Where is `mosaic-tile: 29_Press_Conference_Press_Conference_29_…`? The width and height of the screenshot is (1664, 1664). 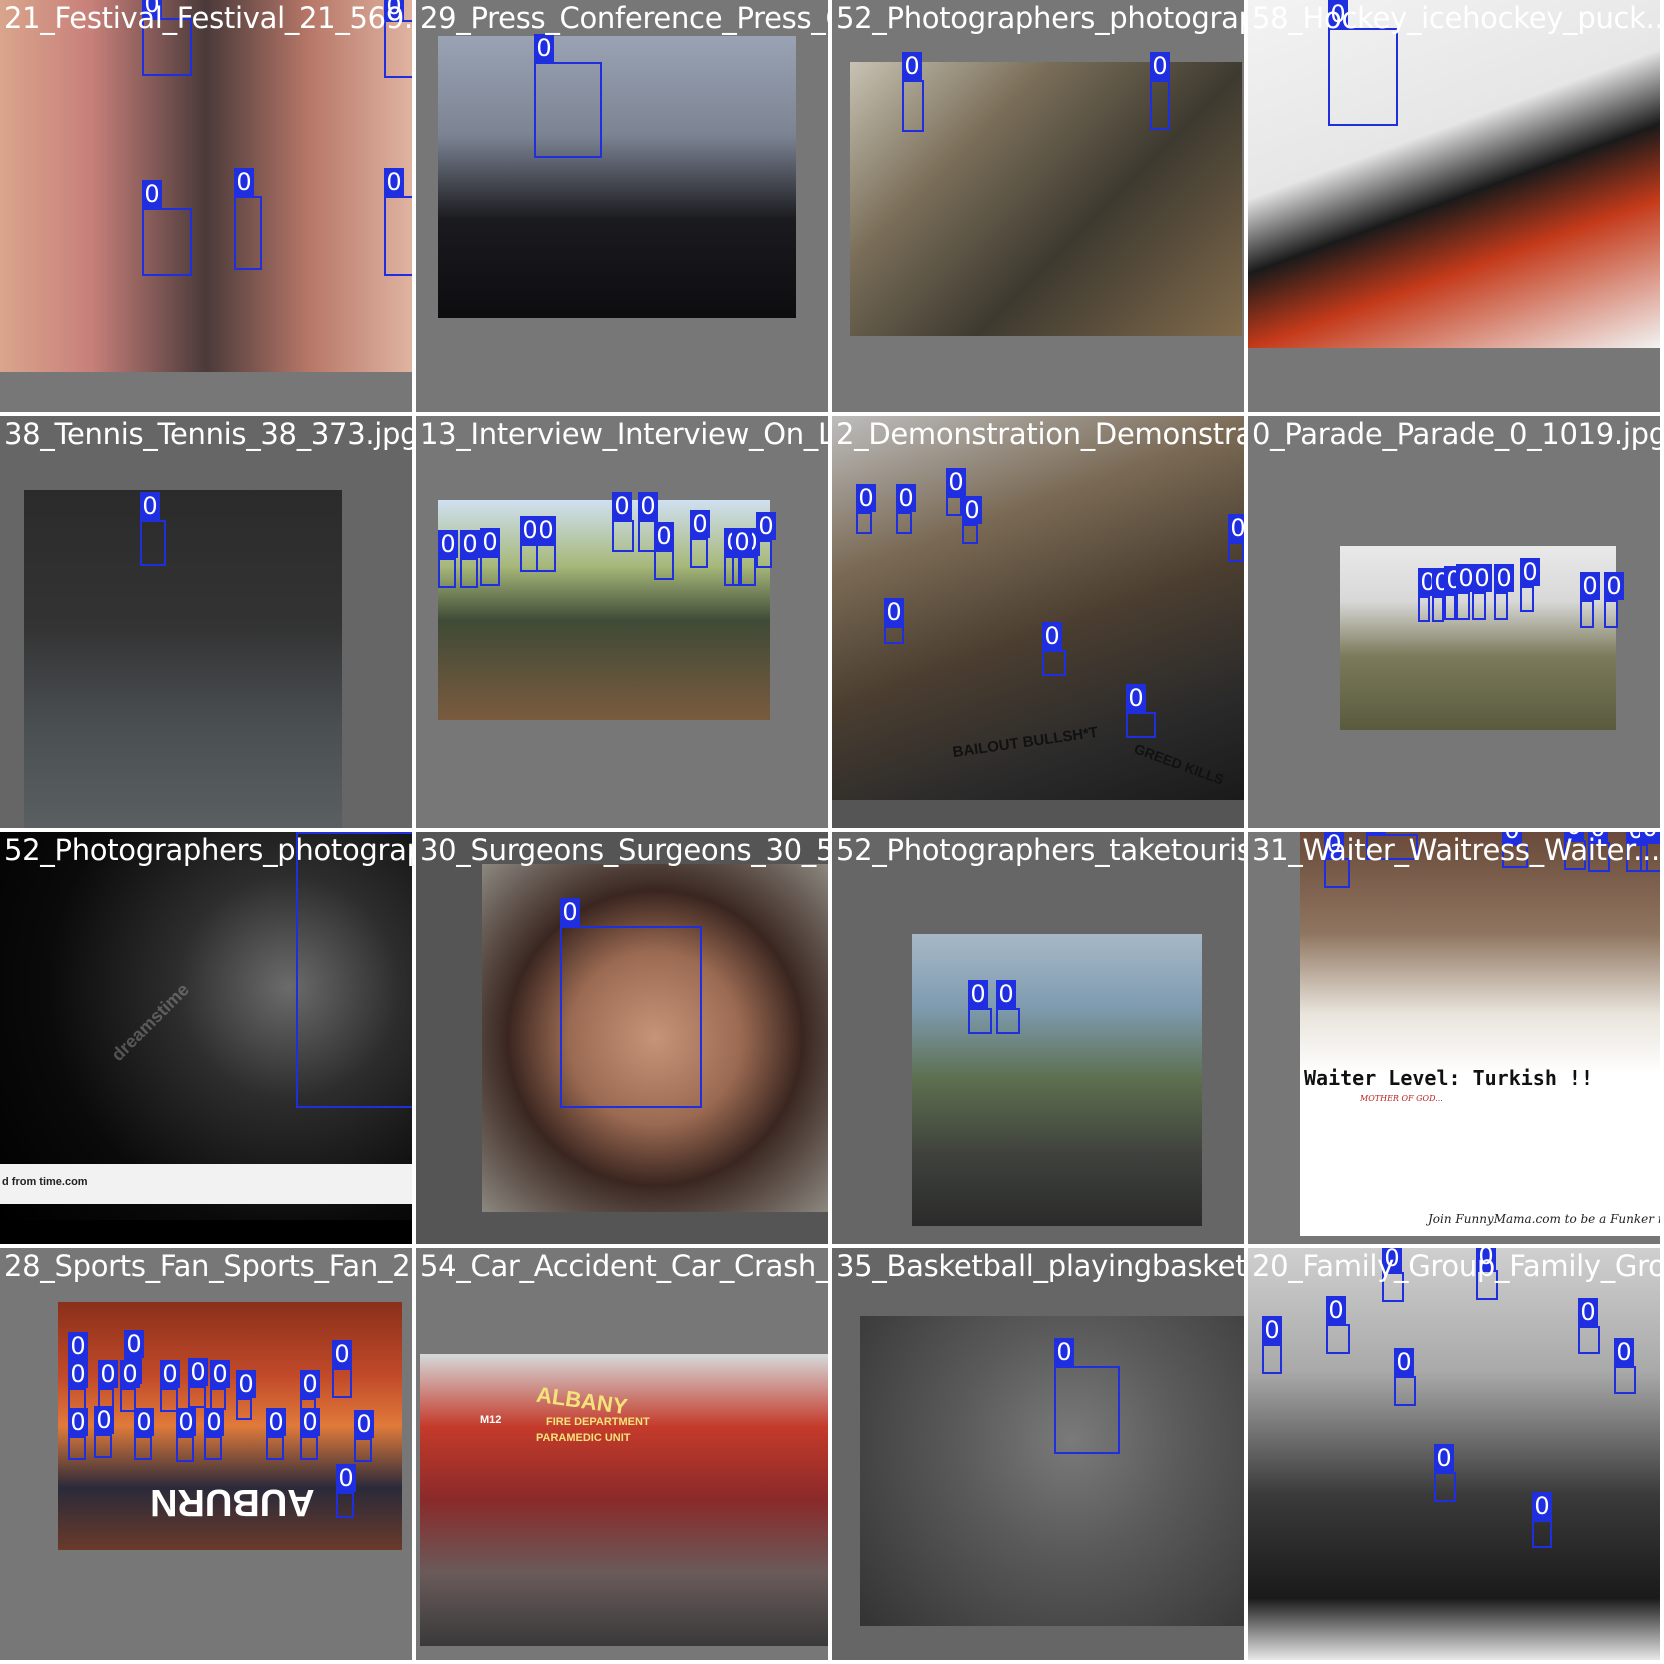 mosaic-tile: 29_Press_Conference_Press_Conference_29_… is located at coordinates (622, 206).